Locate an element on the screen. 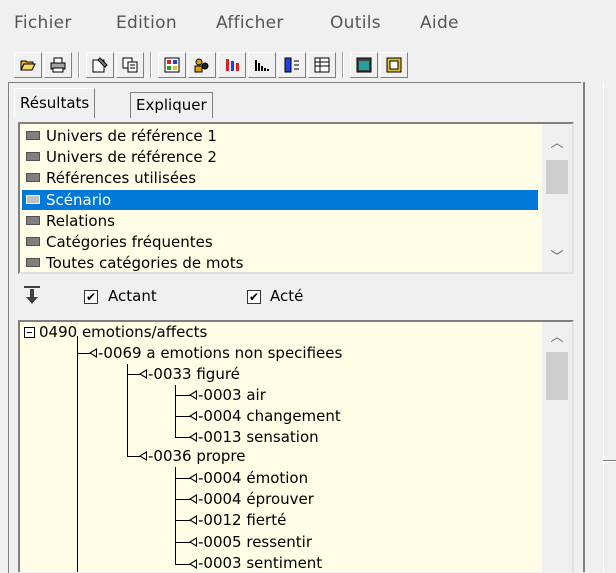 This screenshot has width=616, height=573. grid-icon is located at coordinates (172, 65).